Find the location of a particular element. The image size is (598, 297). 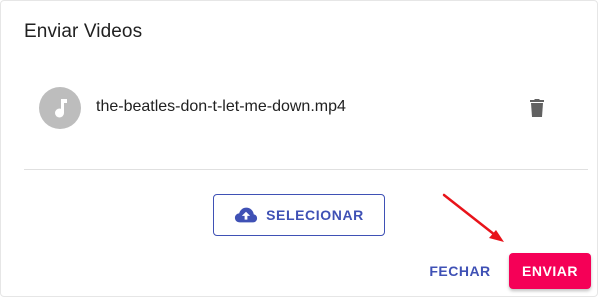

select-file-button: SELECIONAR is located at coordinates (299, 215).